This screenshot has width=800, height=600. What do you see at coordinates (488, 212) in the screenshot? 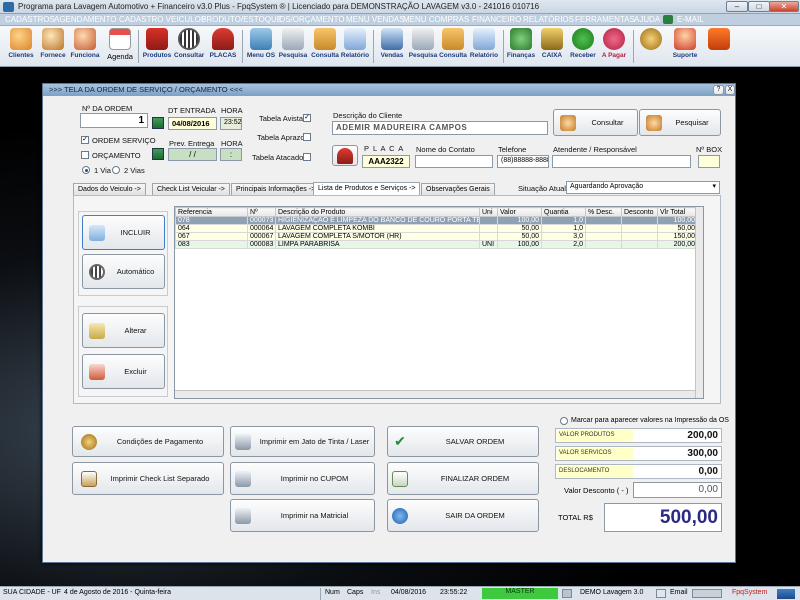
I see `col-uni: Uni` at bounding box center [488, 212].